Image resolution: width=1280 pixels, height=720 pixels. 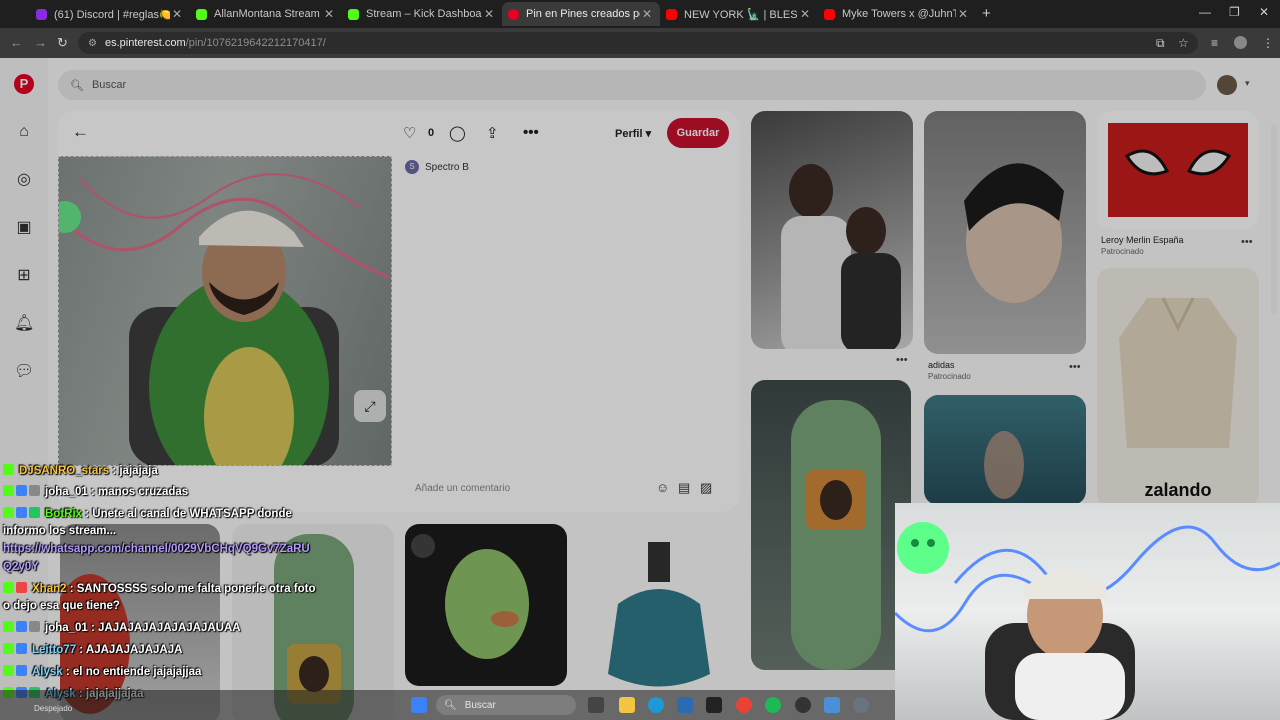 What do you see at coordinates (662, 487) in the screenshot?
I see `emoji-icon: ☺` at bounding box center [662, 487].